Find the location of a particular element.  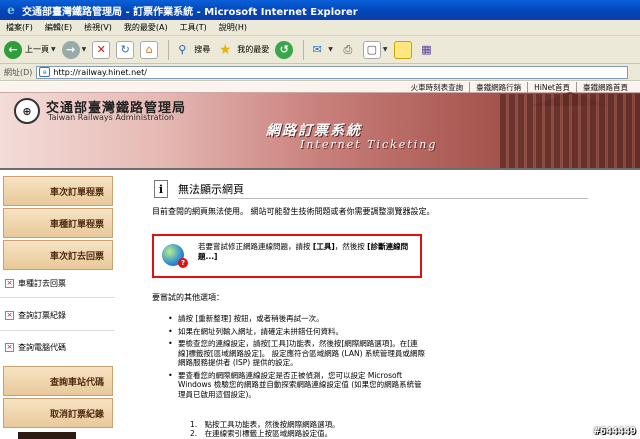

system-title-en: Internet Ticketing is located at coordinates (369, 144).